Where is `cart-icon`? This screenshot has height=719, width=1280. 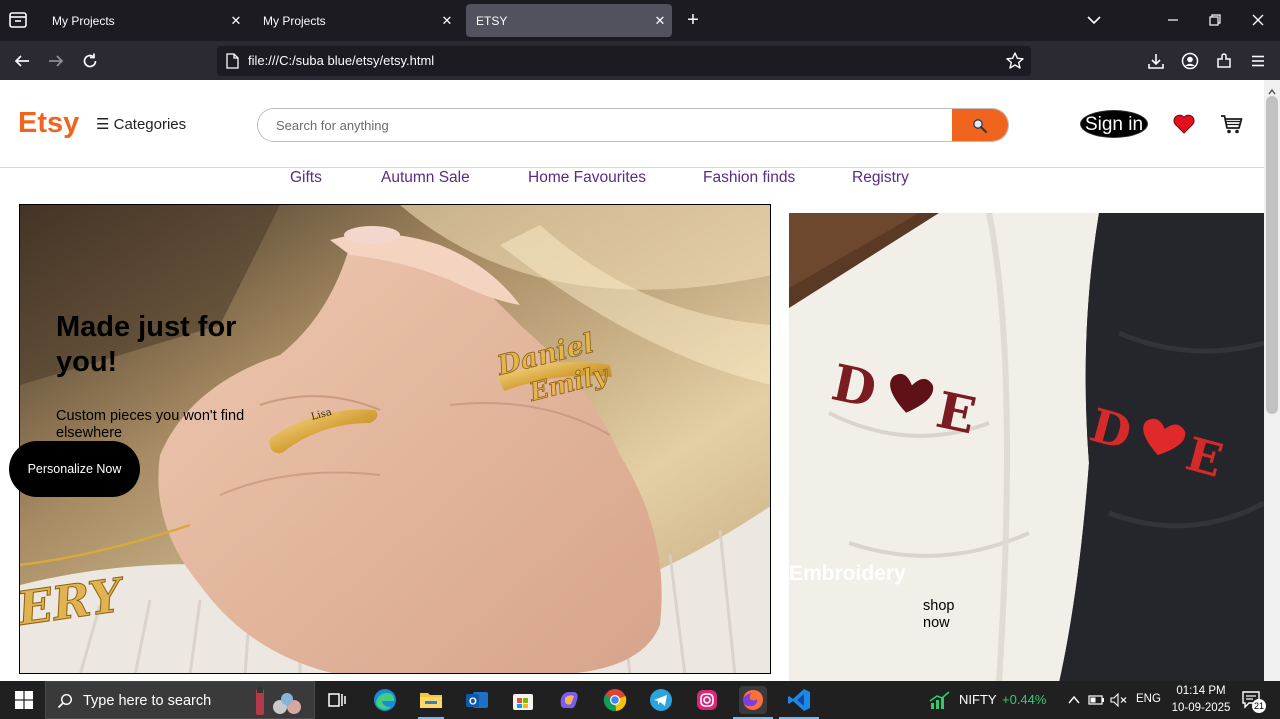
cart-icon is located at coordinates (1232, 124).